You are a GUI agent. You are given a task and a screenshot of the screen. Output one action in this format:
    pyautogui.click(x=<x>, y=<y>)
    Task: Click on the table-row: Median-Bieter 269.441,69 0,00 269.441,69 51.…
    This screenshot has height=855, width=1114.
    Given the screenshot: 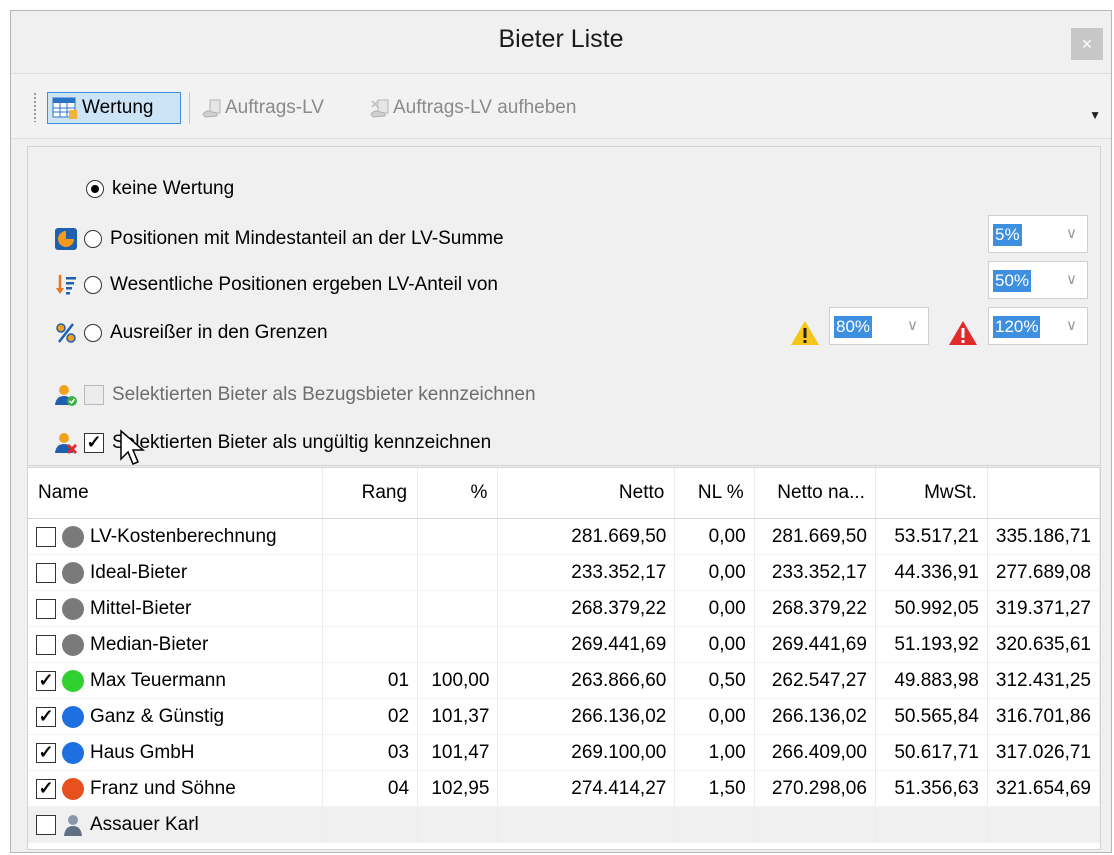 What is the action you would take?
    pyautogui.click(x=564, y=644)
    